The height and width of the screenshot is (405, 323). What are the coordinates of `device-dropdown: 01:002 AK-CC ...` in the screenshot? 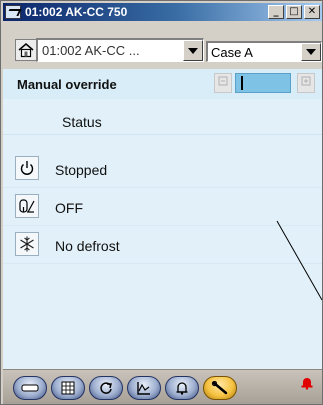 It's located at (120, 50).